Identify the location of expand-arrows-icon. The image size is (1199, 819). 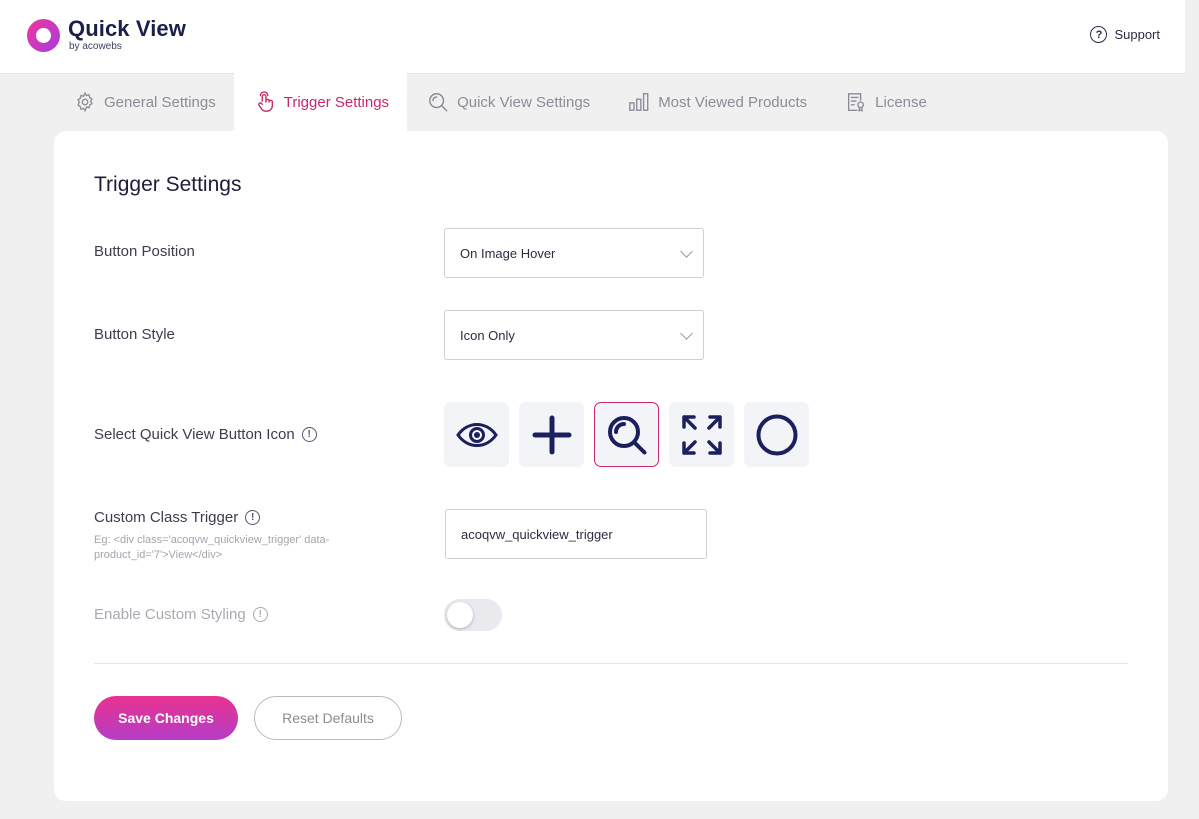
(701, 434).